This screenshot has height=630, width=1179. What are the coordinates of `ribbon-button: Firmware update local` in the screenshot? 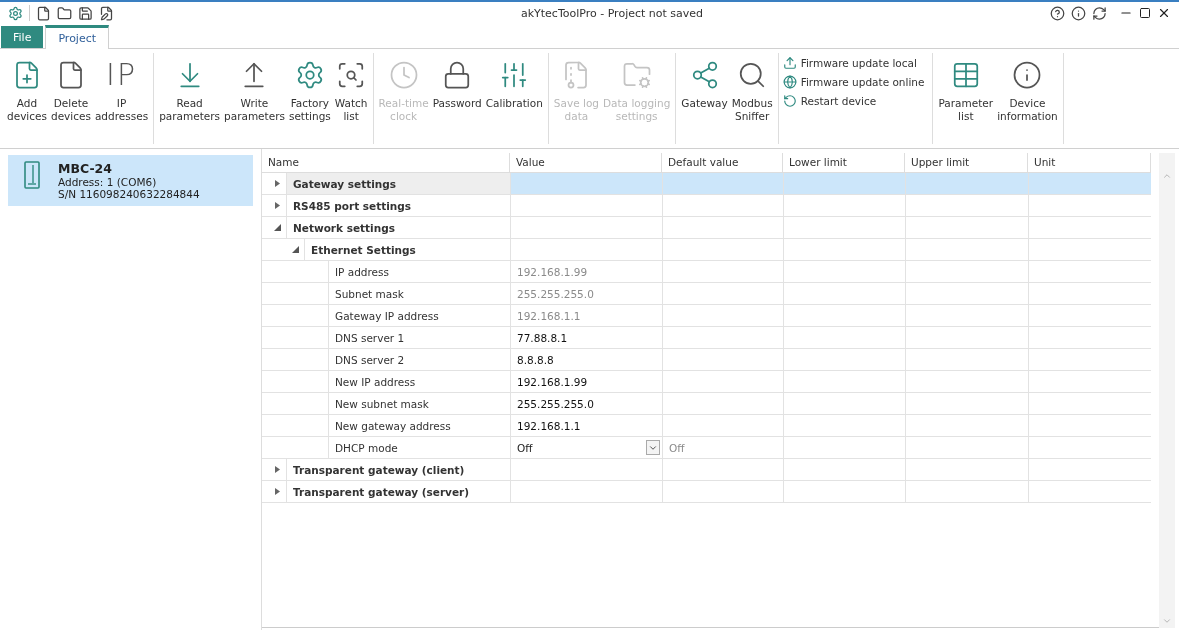 It's located at (853, 63).